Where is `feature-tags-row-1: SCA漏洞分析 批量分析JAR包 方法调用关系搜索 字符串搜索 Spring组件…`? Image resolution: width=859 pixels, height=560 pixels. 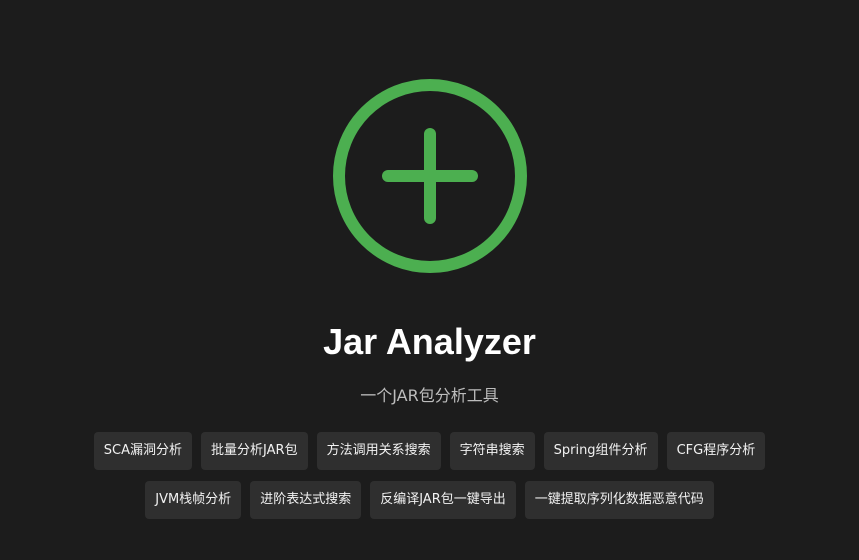
feature-tags-row-1: SCA漏洞分析 批量分析JAR包 方法调用关系搜索 字符串搜索 Spring组件… is located at coordinates (429, 451).